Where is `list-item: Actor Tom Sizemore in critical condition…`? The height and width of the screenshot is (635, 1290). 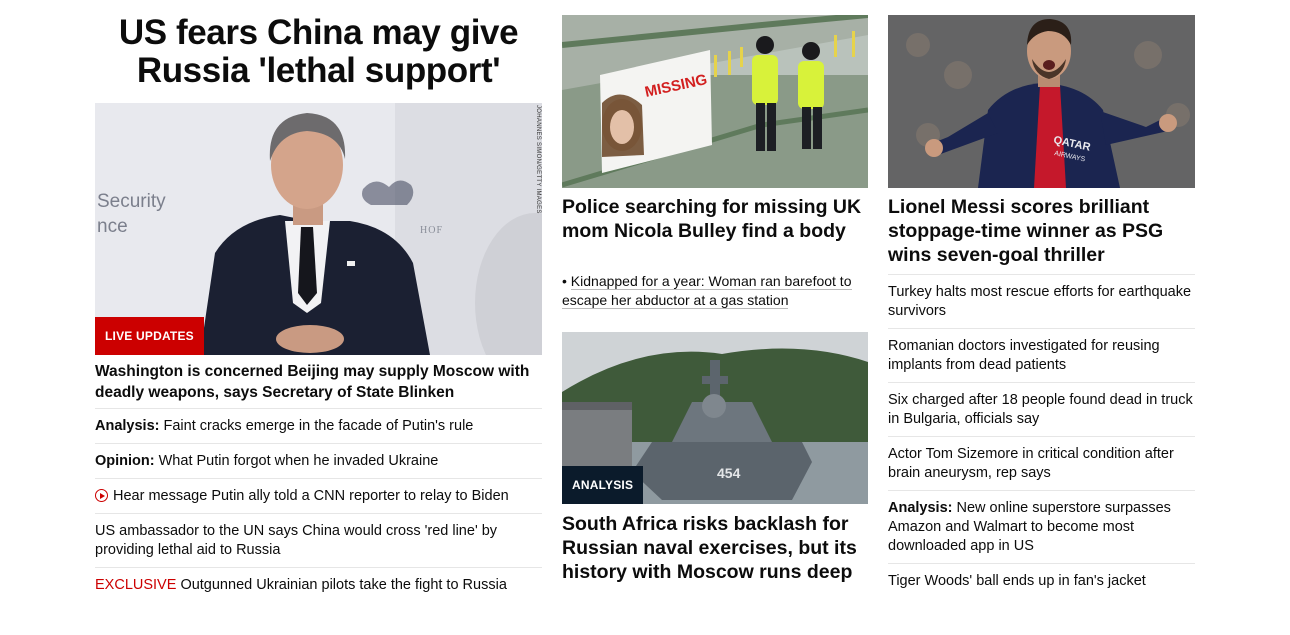
list-item: Actor Tom Sizemore in critical condition… is located at coordinates (1041, 463).